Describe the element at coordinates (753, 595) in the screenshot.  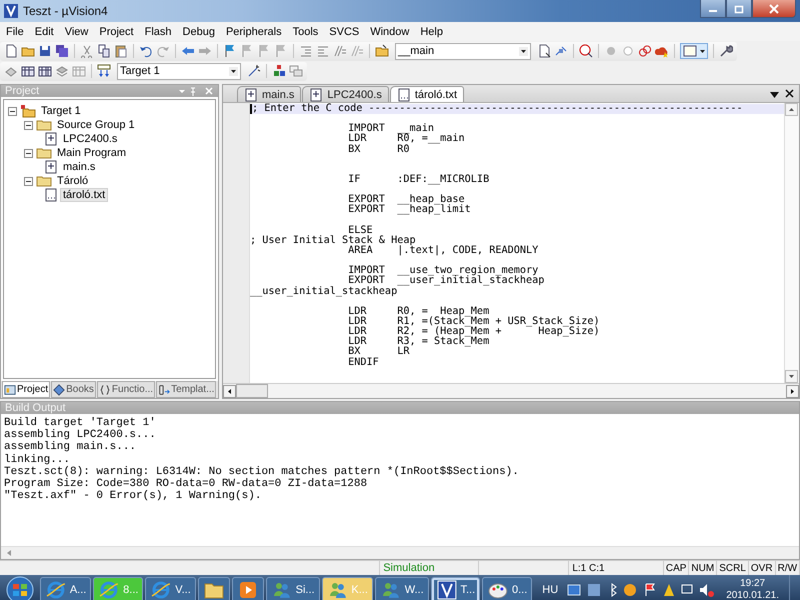
I see `clock-date: 2010.01.21.` at that location.